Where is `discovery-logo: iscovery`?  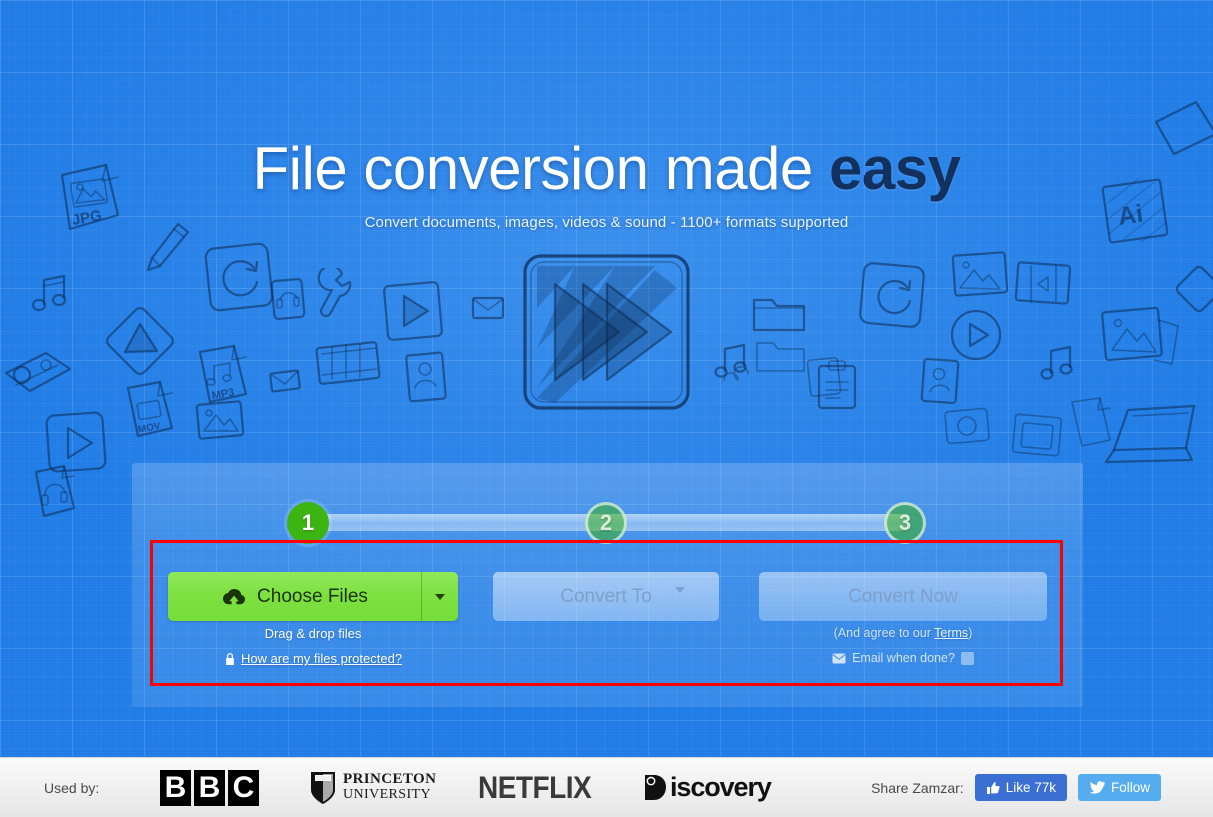 discovery-logo: iscovery is located at coordinates (707, 787).